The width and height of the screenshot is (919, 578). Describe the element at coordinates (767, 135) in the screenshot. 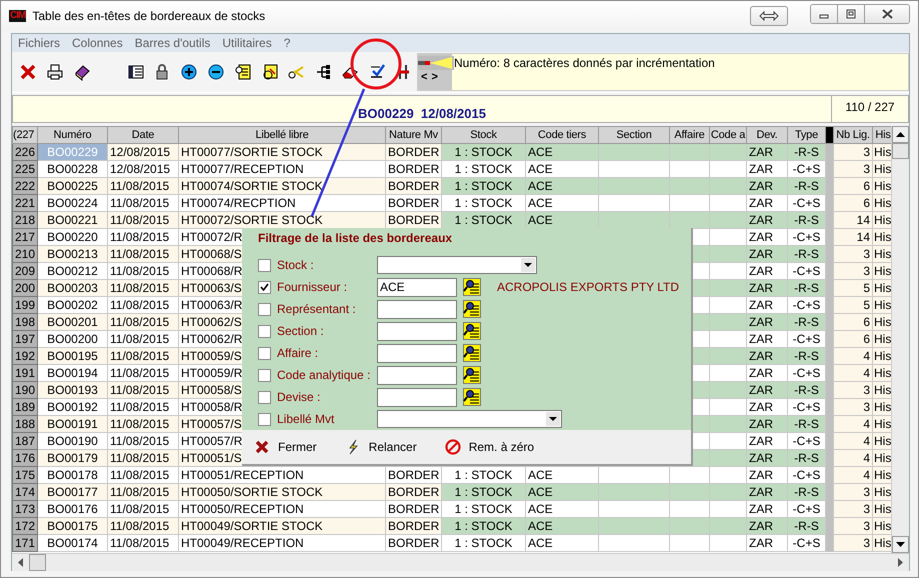

I see `column-header: Dev.` at that location.